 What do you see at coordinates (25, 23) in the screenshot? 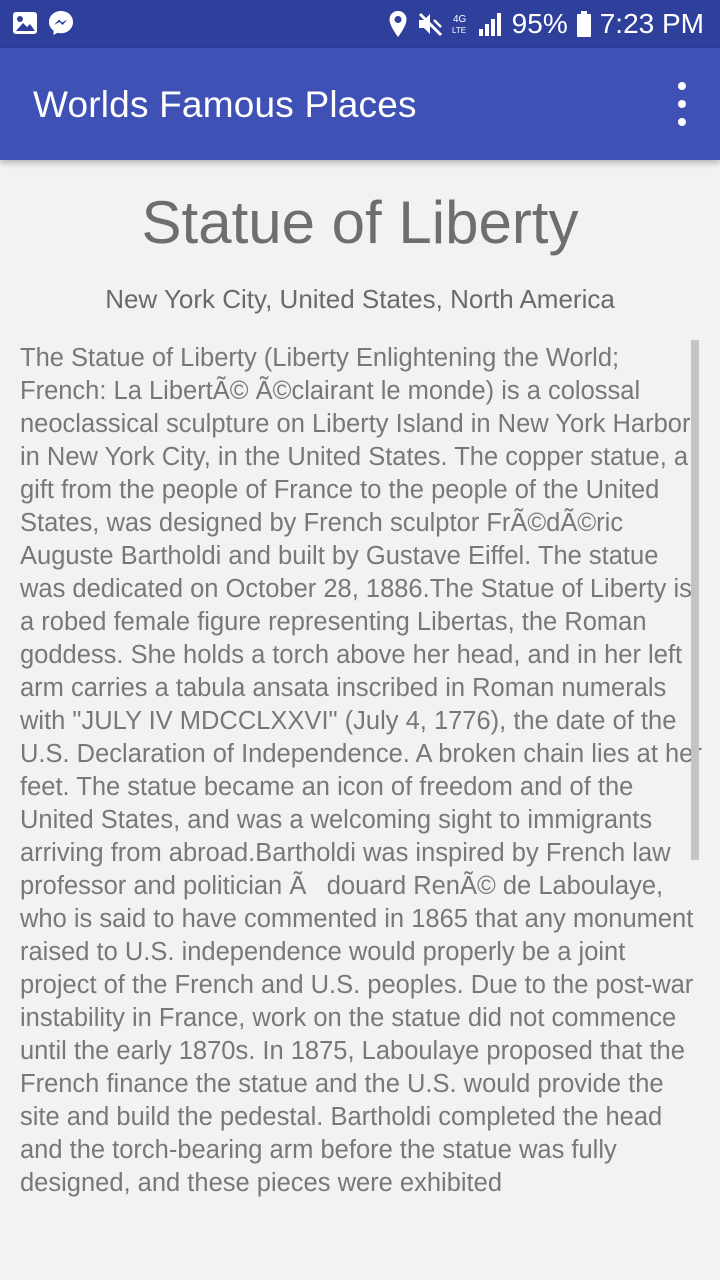
I see `gallery-icon` at bounding box center [25, 23].